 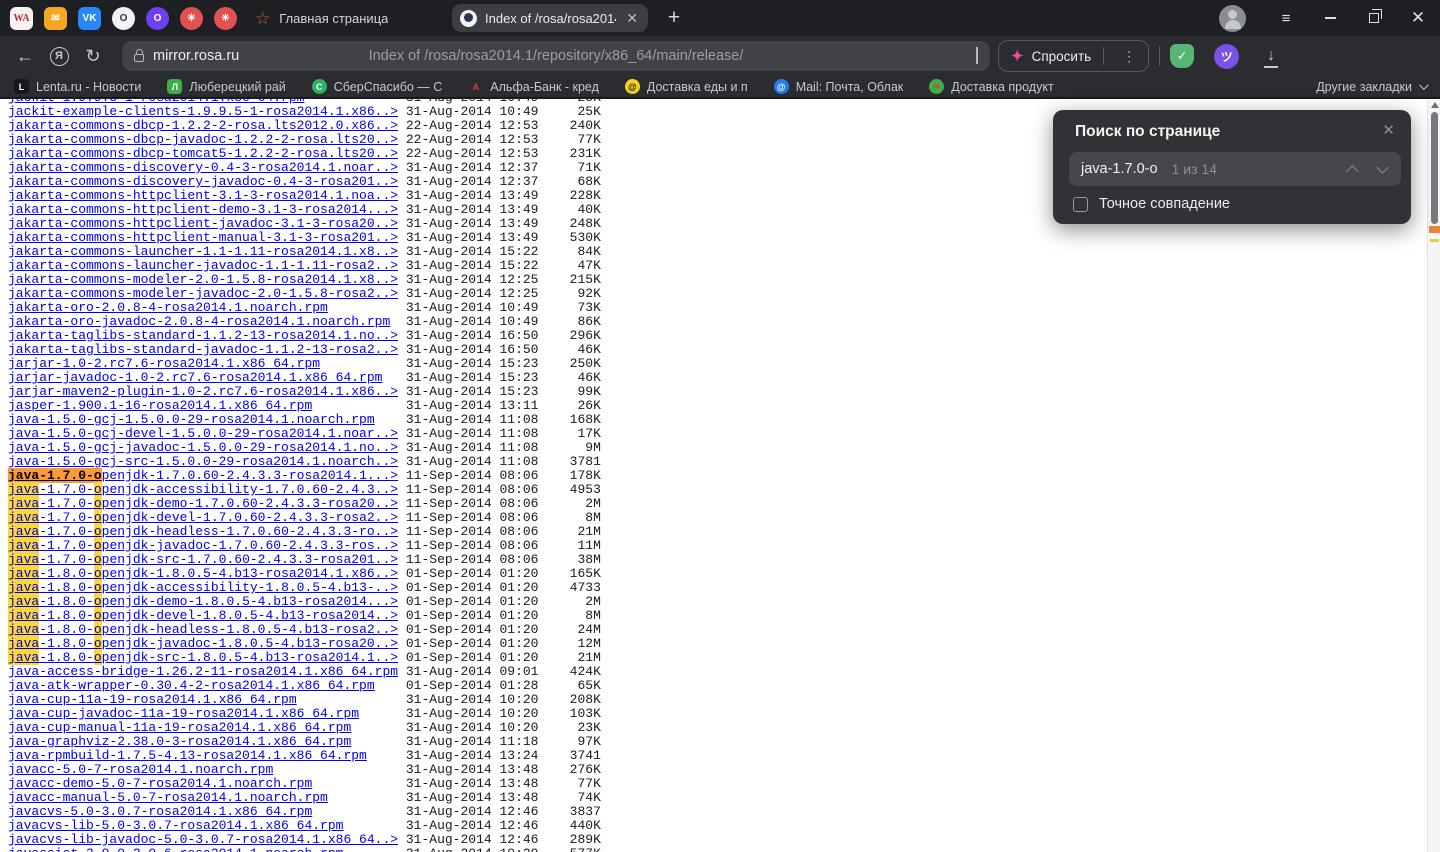 What do you see at coordinates (225, 18) in the screenshot?
I see `red-emblem-pinned-tab-2: ✳` at bounding box center [225, 18].